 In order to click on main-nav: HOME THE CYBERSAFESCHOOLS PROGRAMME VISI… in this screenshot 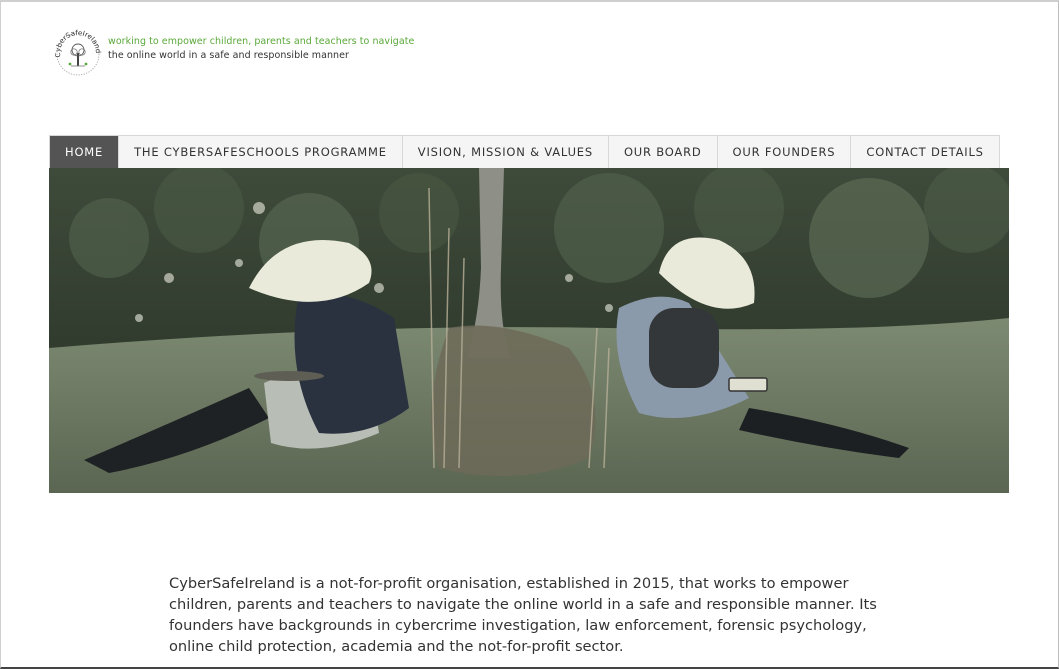, I will do `click(524, 151)`.